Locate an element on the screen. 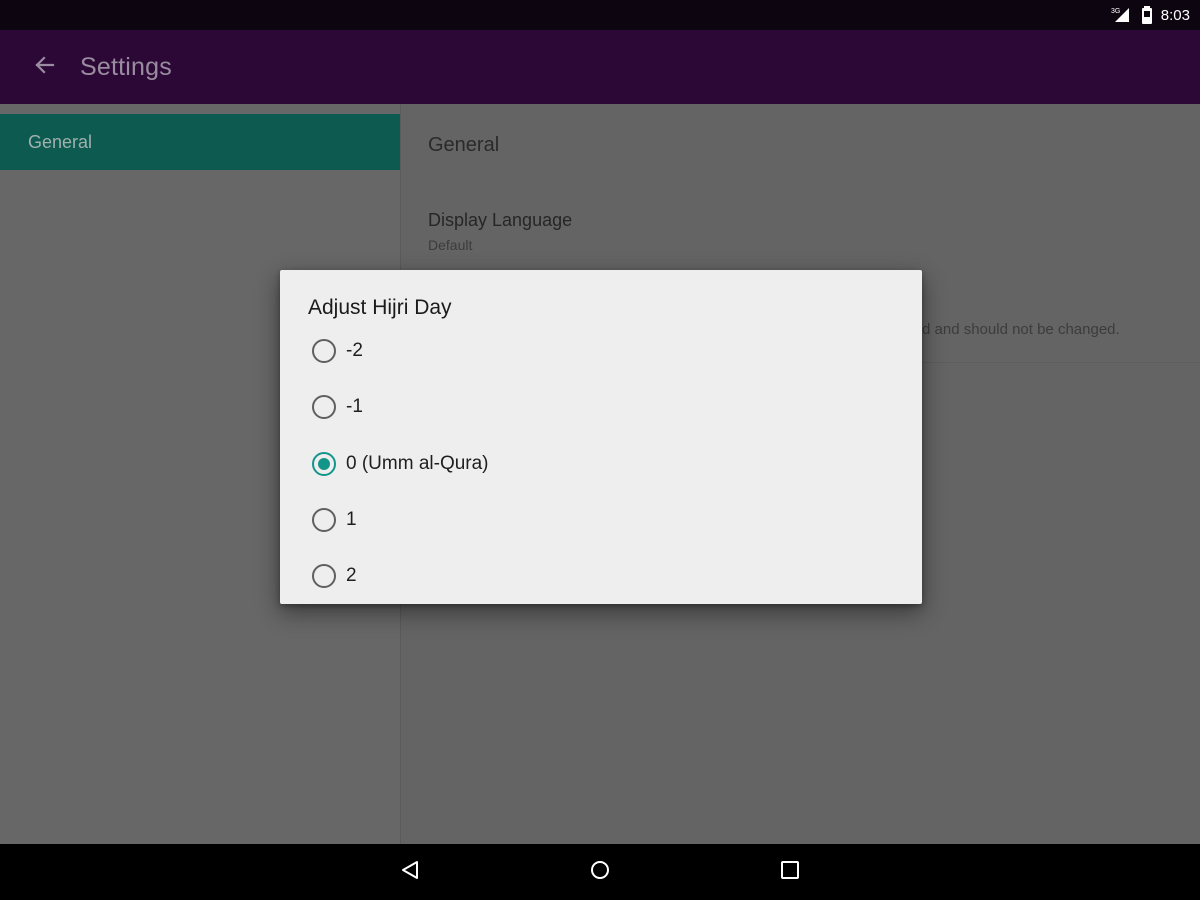  option-0-umm-al-qura: 0 (Umm al-Qura) is located at coordinates (607, 464).